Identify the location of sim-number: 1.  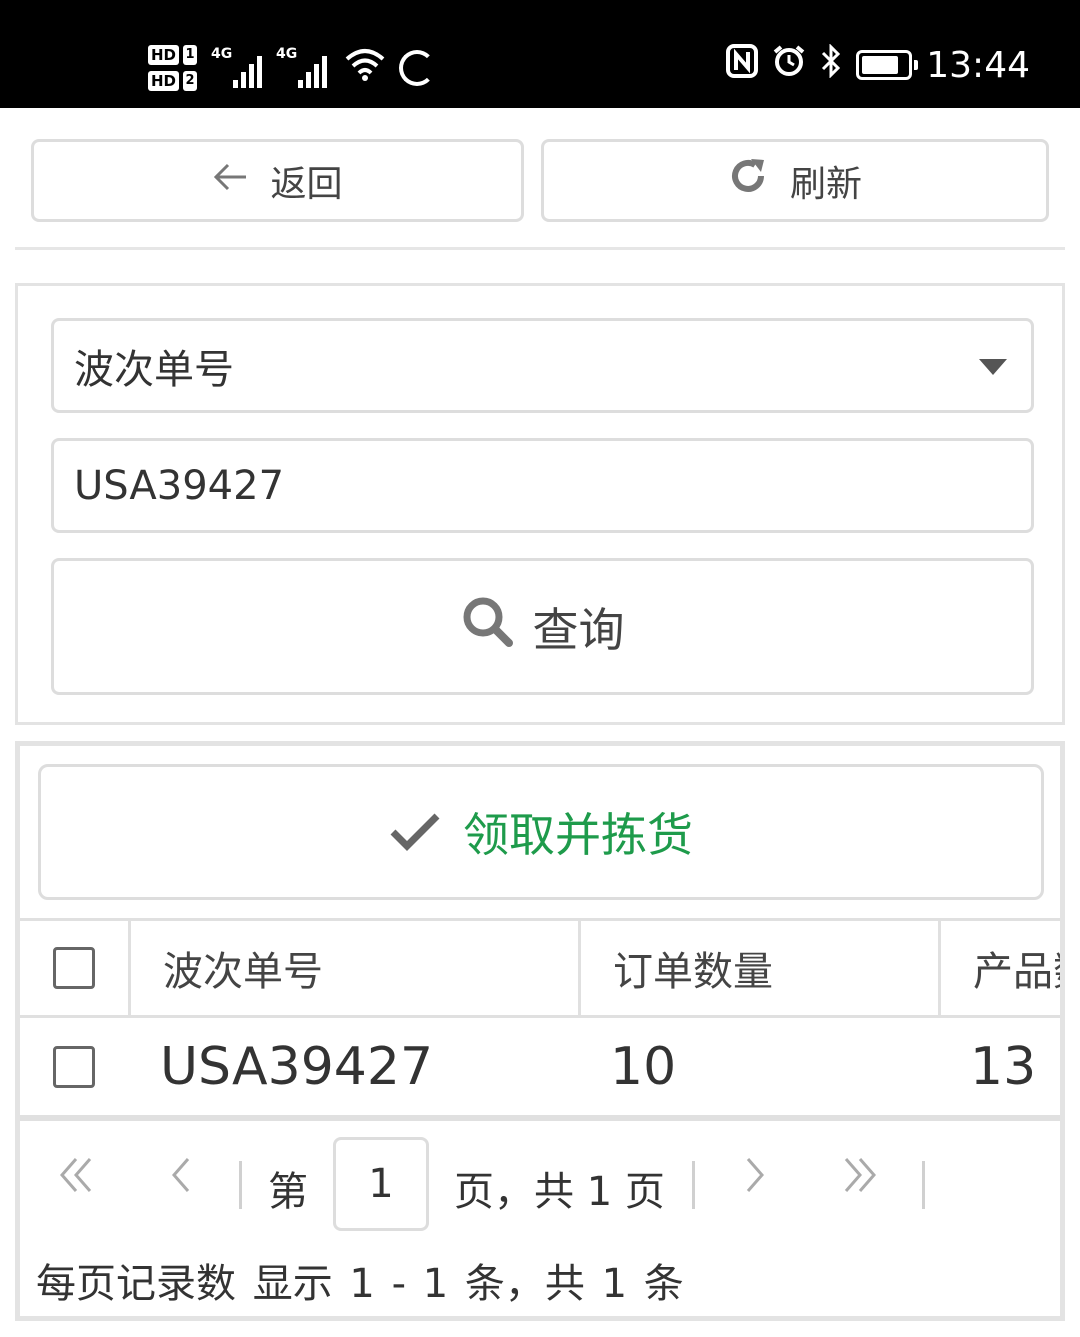
(190, 55).